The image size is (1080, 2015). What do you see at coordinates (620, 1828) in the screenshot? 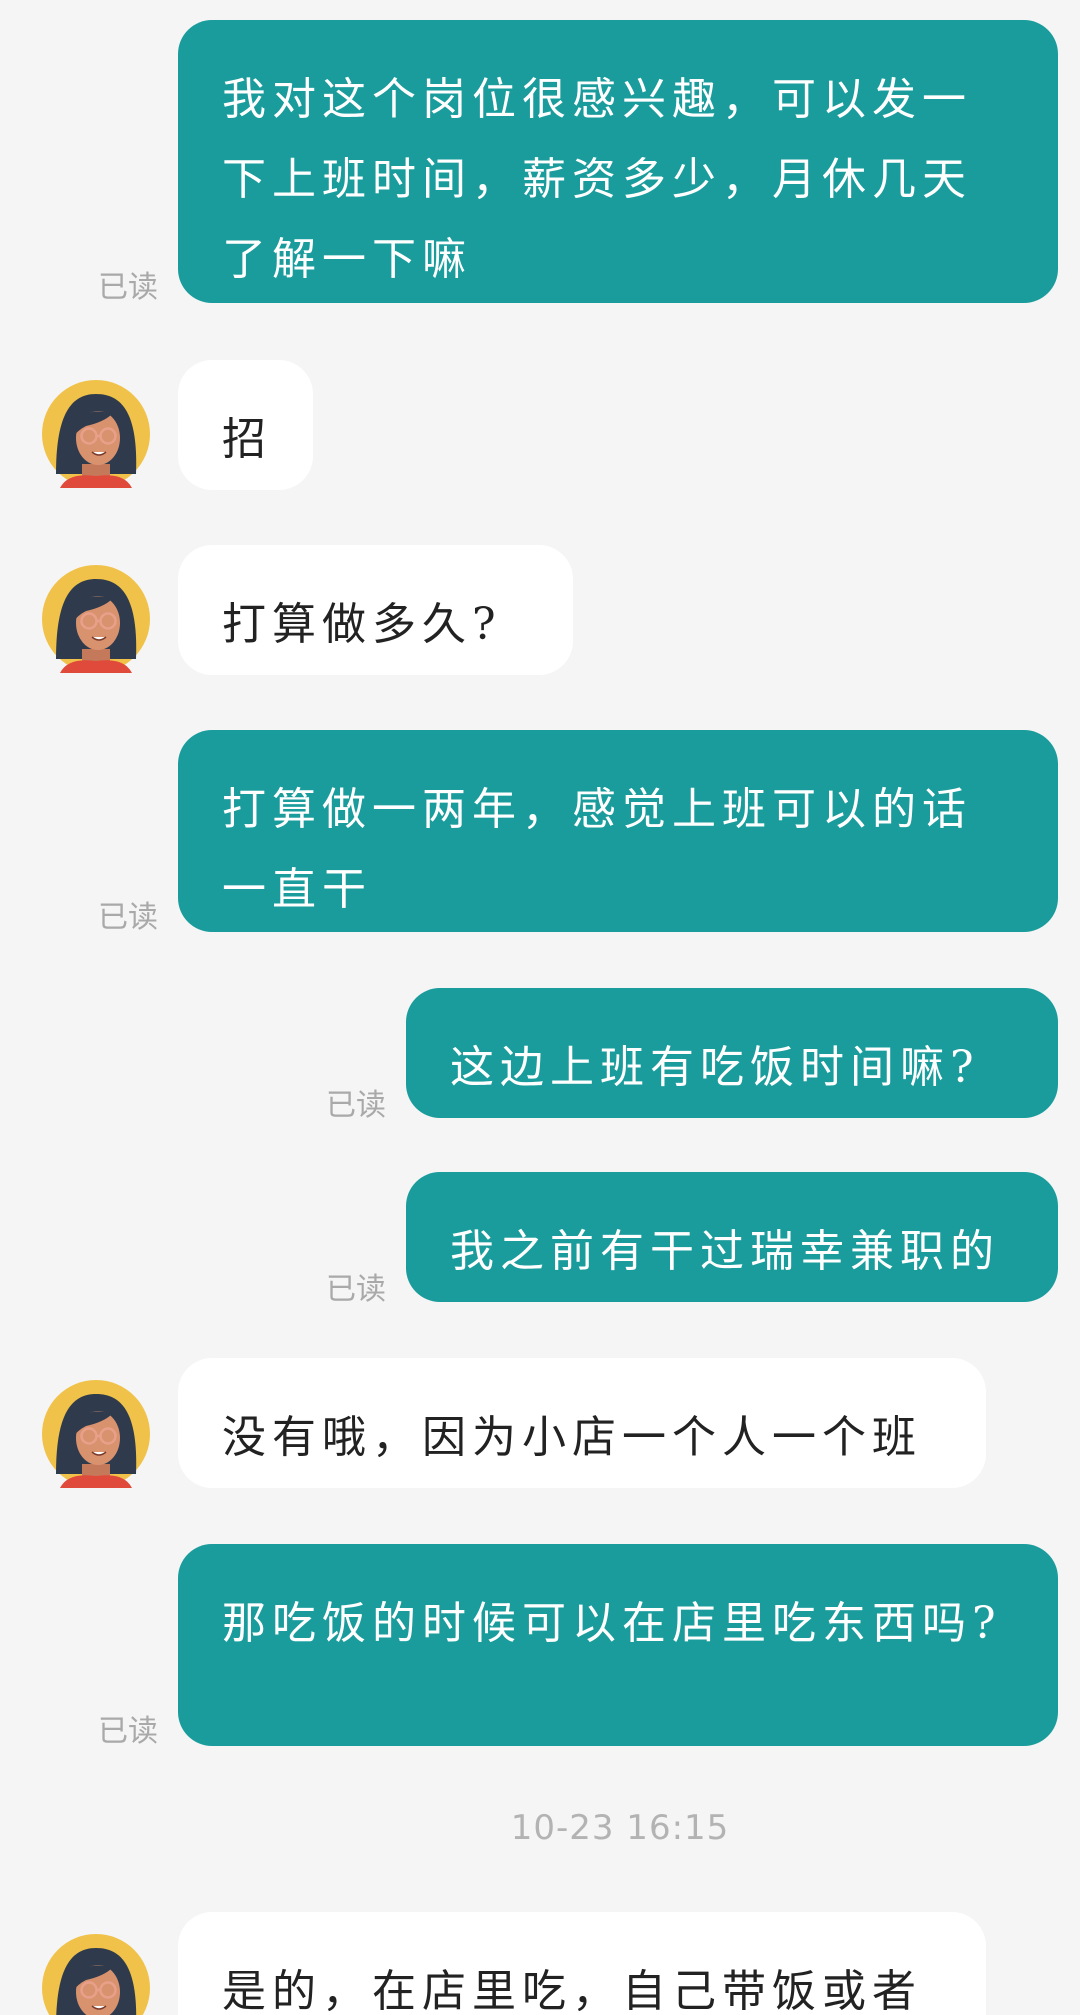
I see `timestamp: 10-23 16:15` at bounding box center [620, 1828].